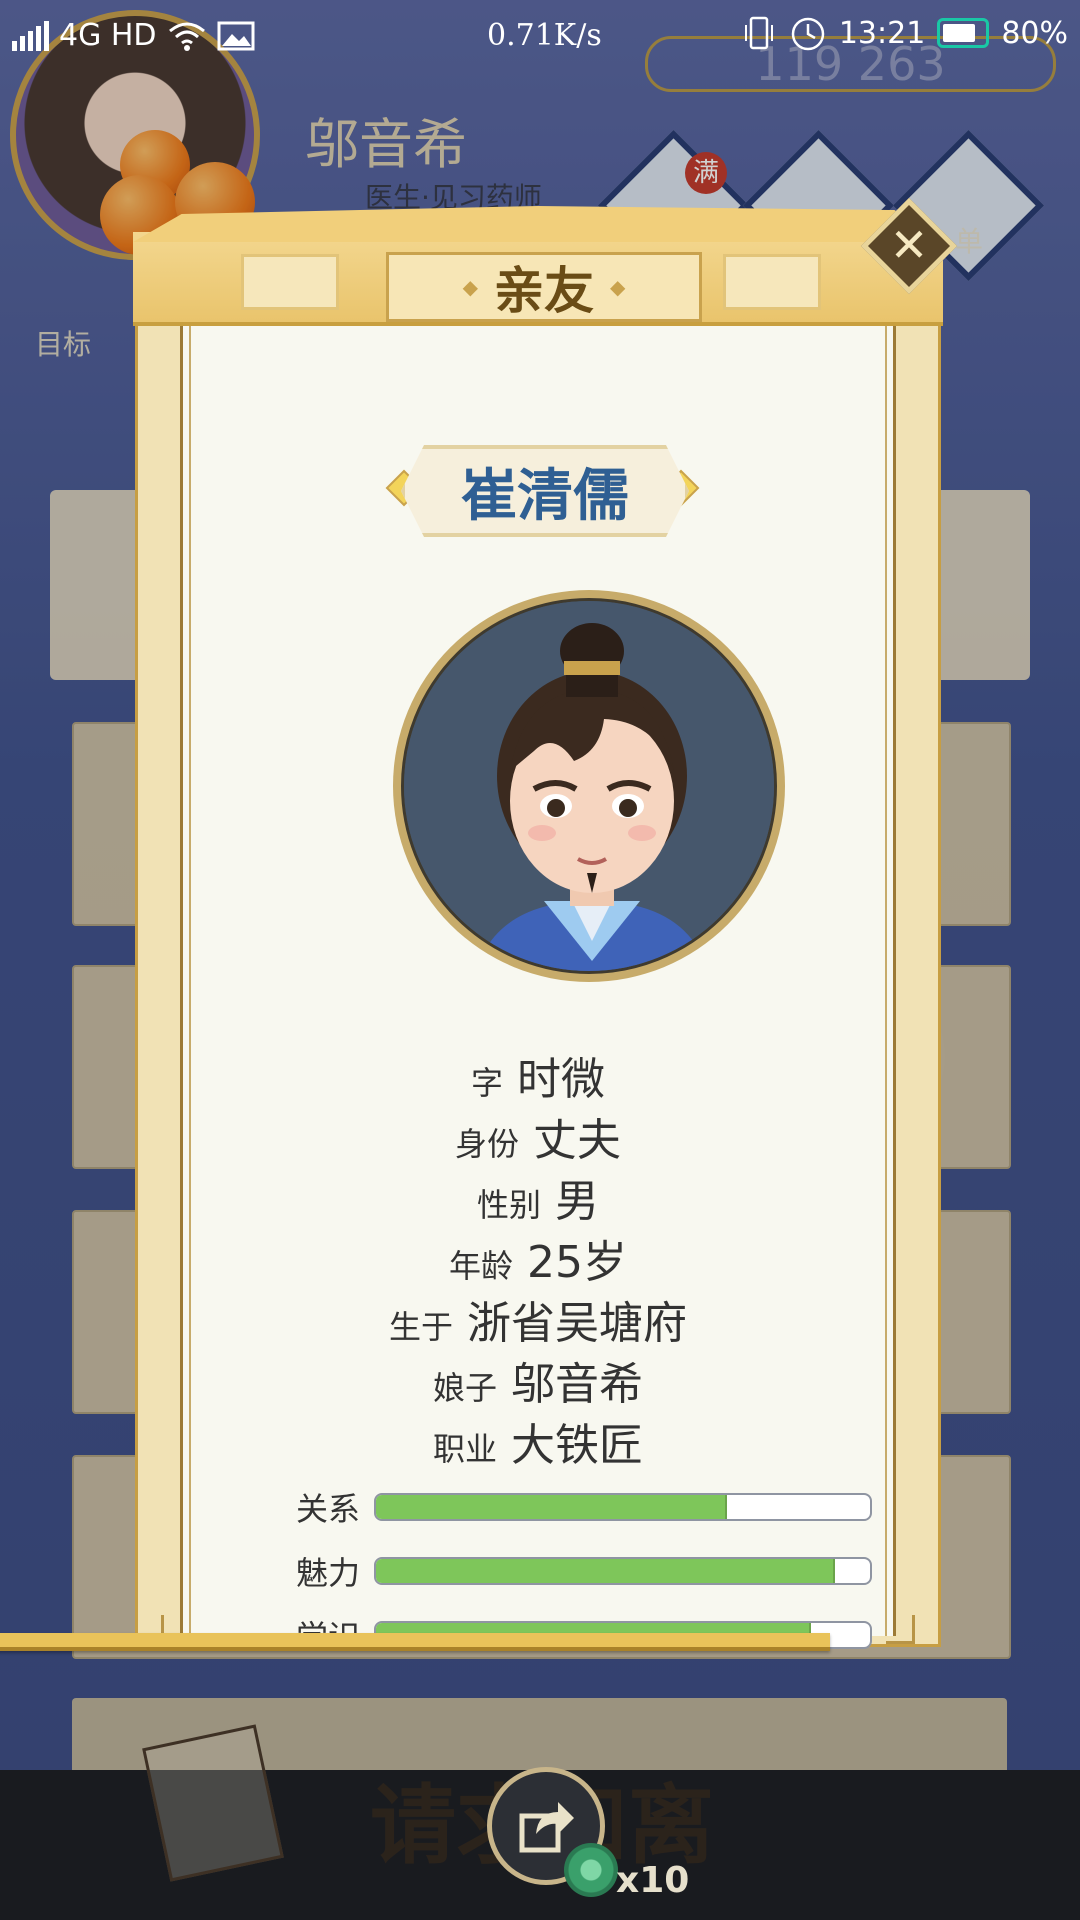 This screenshot has height=1920, width=1080. What do you see at coordinates (758, 33) in the screenshot?
I see `vibrate-icon` at bounding box center [758, 33].